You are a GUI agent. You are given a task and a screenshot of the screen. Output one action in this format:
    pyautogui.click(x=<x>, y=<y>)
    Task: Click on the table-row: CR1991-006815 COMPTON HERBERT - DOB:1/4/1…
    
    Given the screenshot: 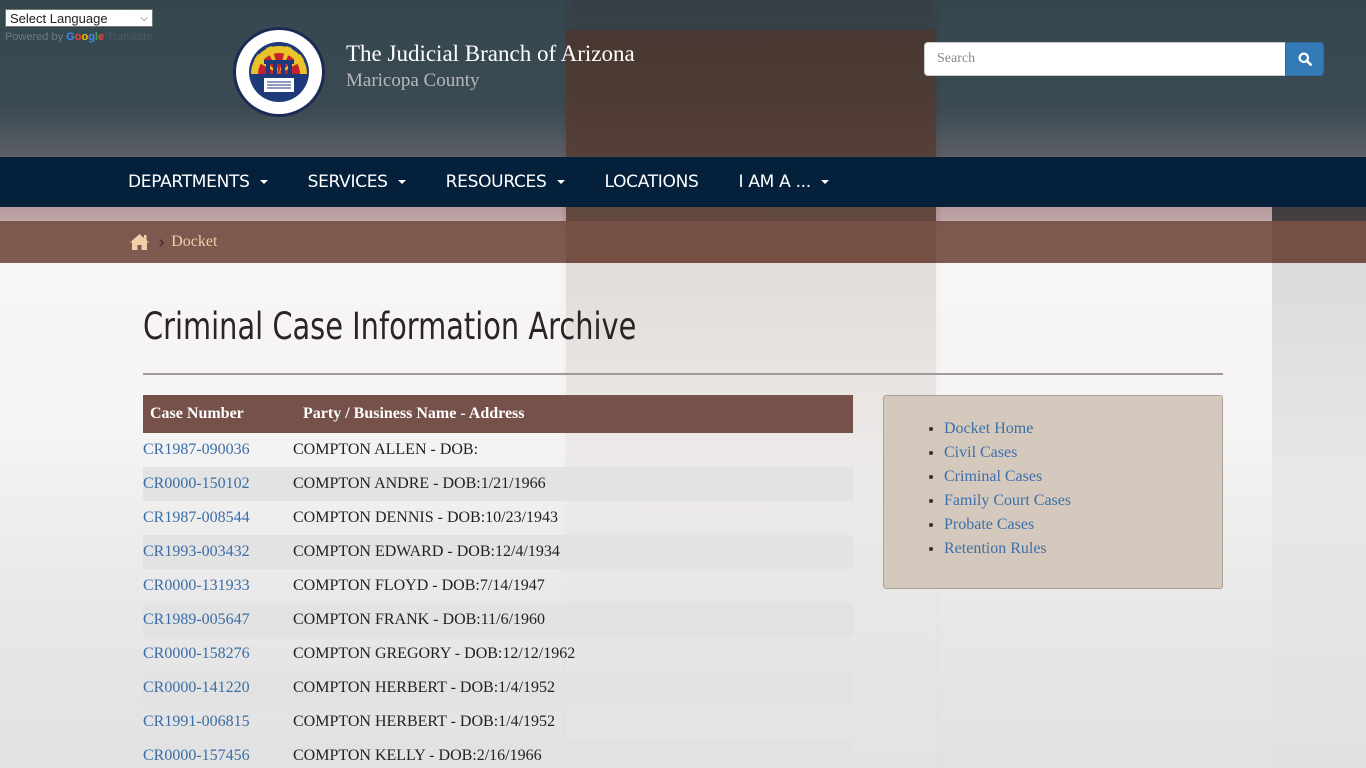 What is the action you would take?
    pyautogui.click(x=498, y=722)
    